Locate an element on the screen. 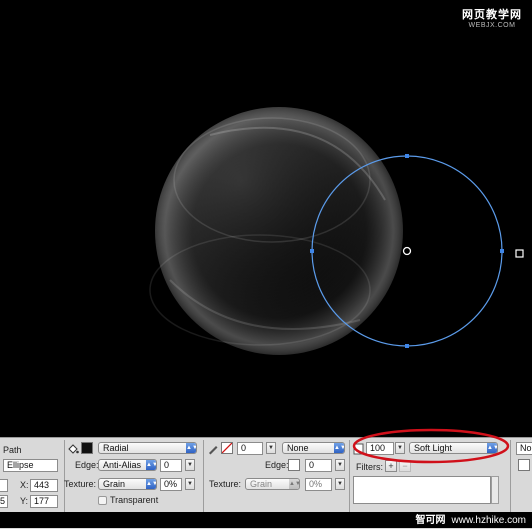 The height and width of the screenshot is (529, 532). handle-bottom is located at coordinates (407, 346).